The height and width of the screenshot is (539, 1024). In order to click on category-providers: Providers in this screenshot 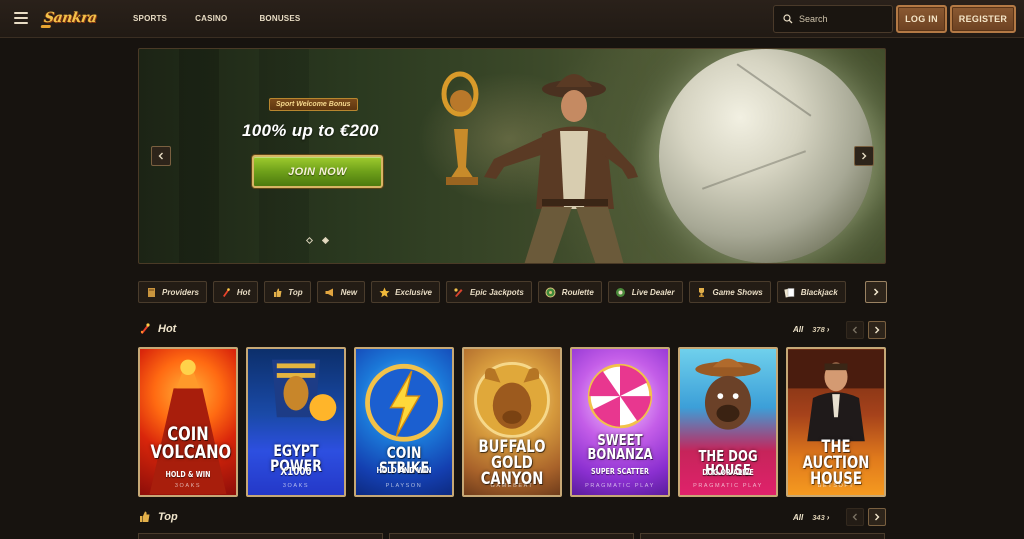, I will do `click(172, 292)`.